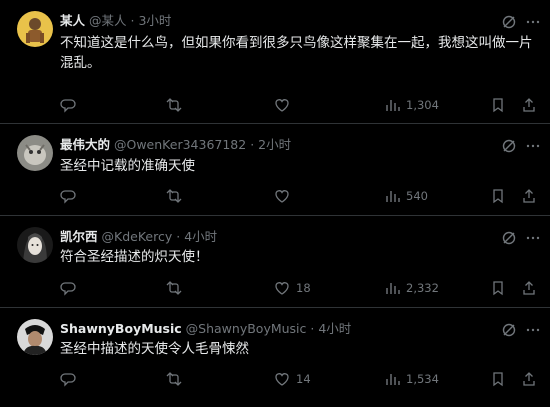  I want to click on action-bar: 540, so click(297, 196).